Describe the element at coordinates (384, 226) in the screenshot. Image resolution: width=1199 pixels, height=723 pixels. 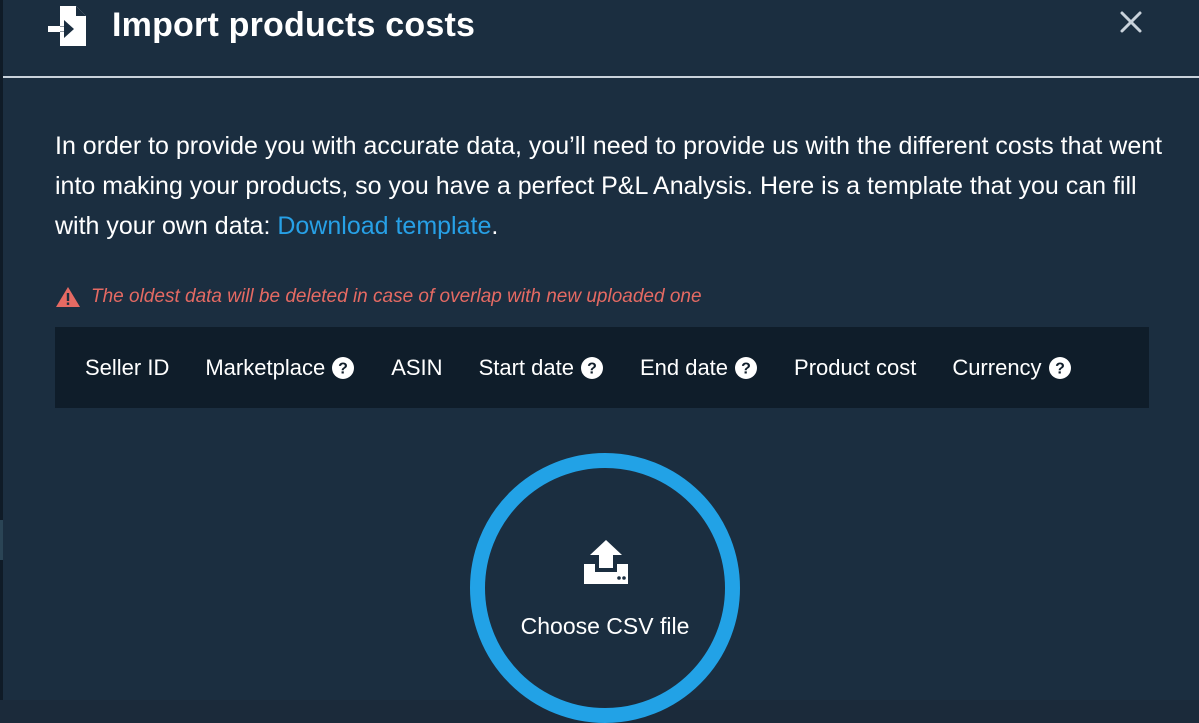
I see `download-template-link: Download template` at that location.